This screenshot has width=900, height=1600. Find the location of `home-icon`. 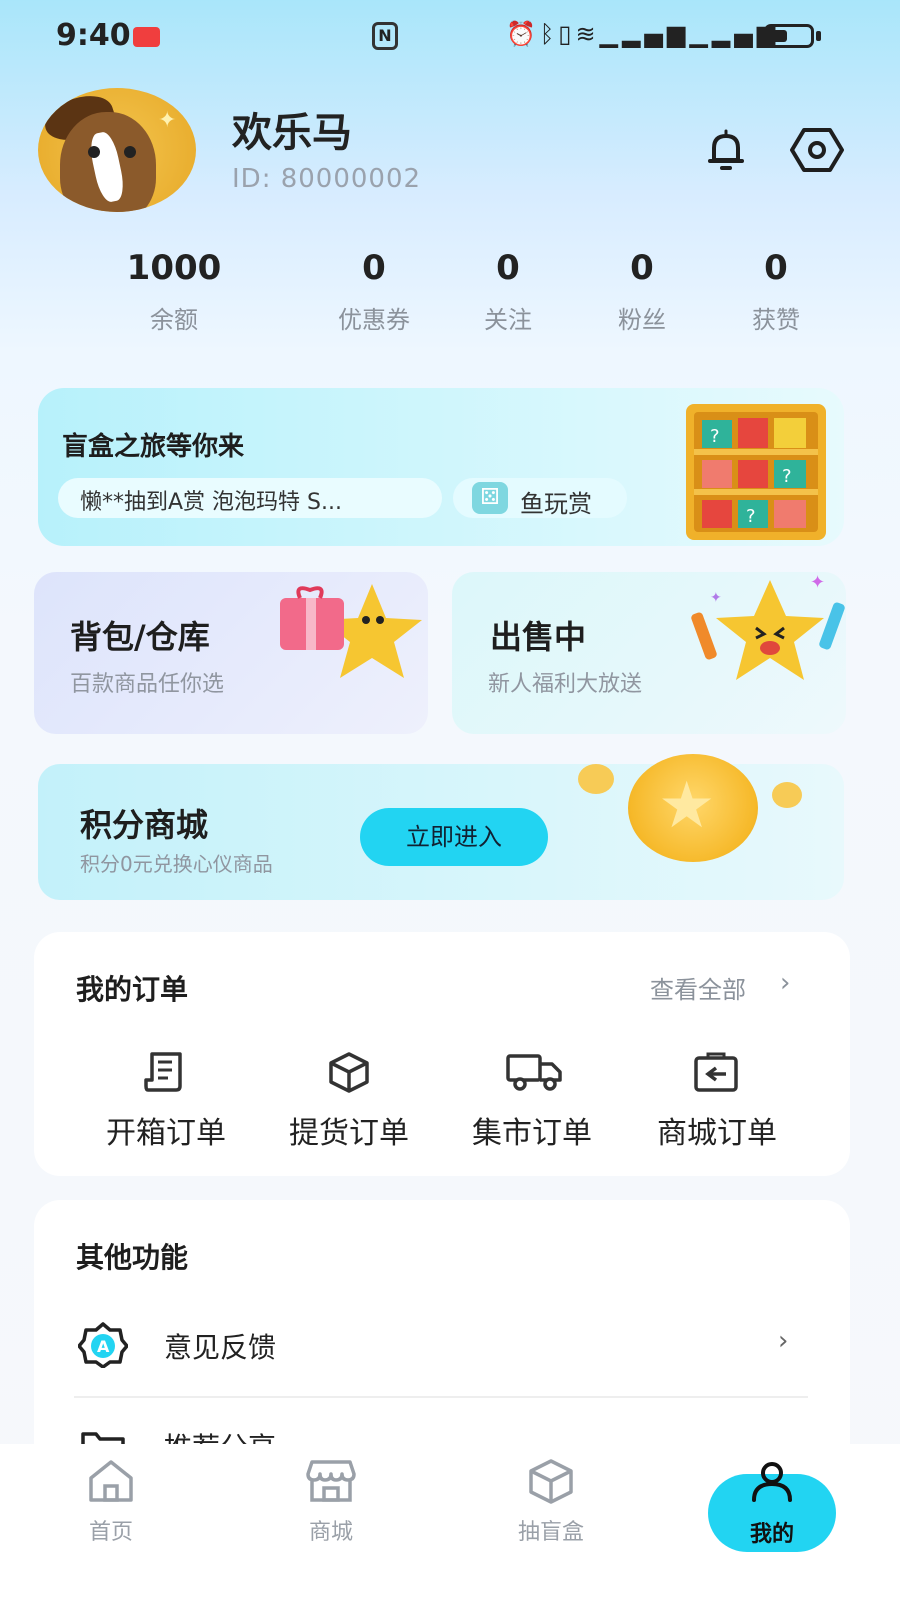

home-icon is located at coordinates (111, 1481).